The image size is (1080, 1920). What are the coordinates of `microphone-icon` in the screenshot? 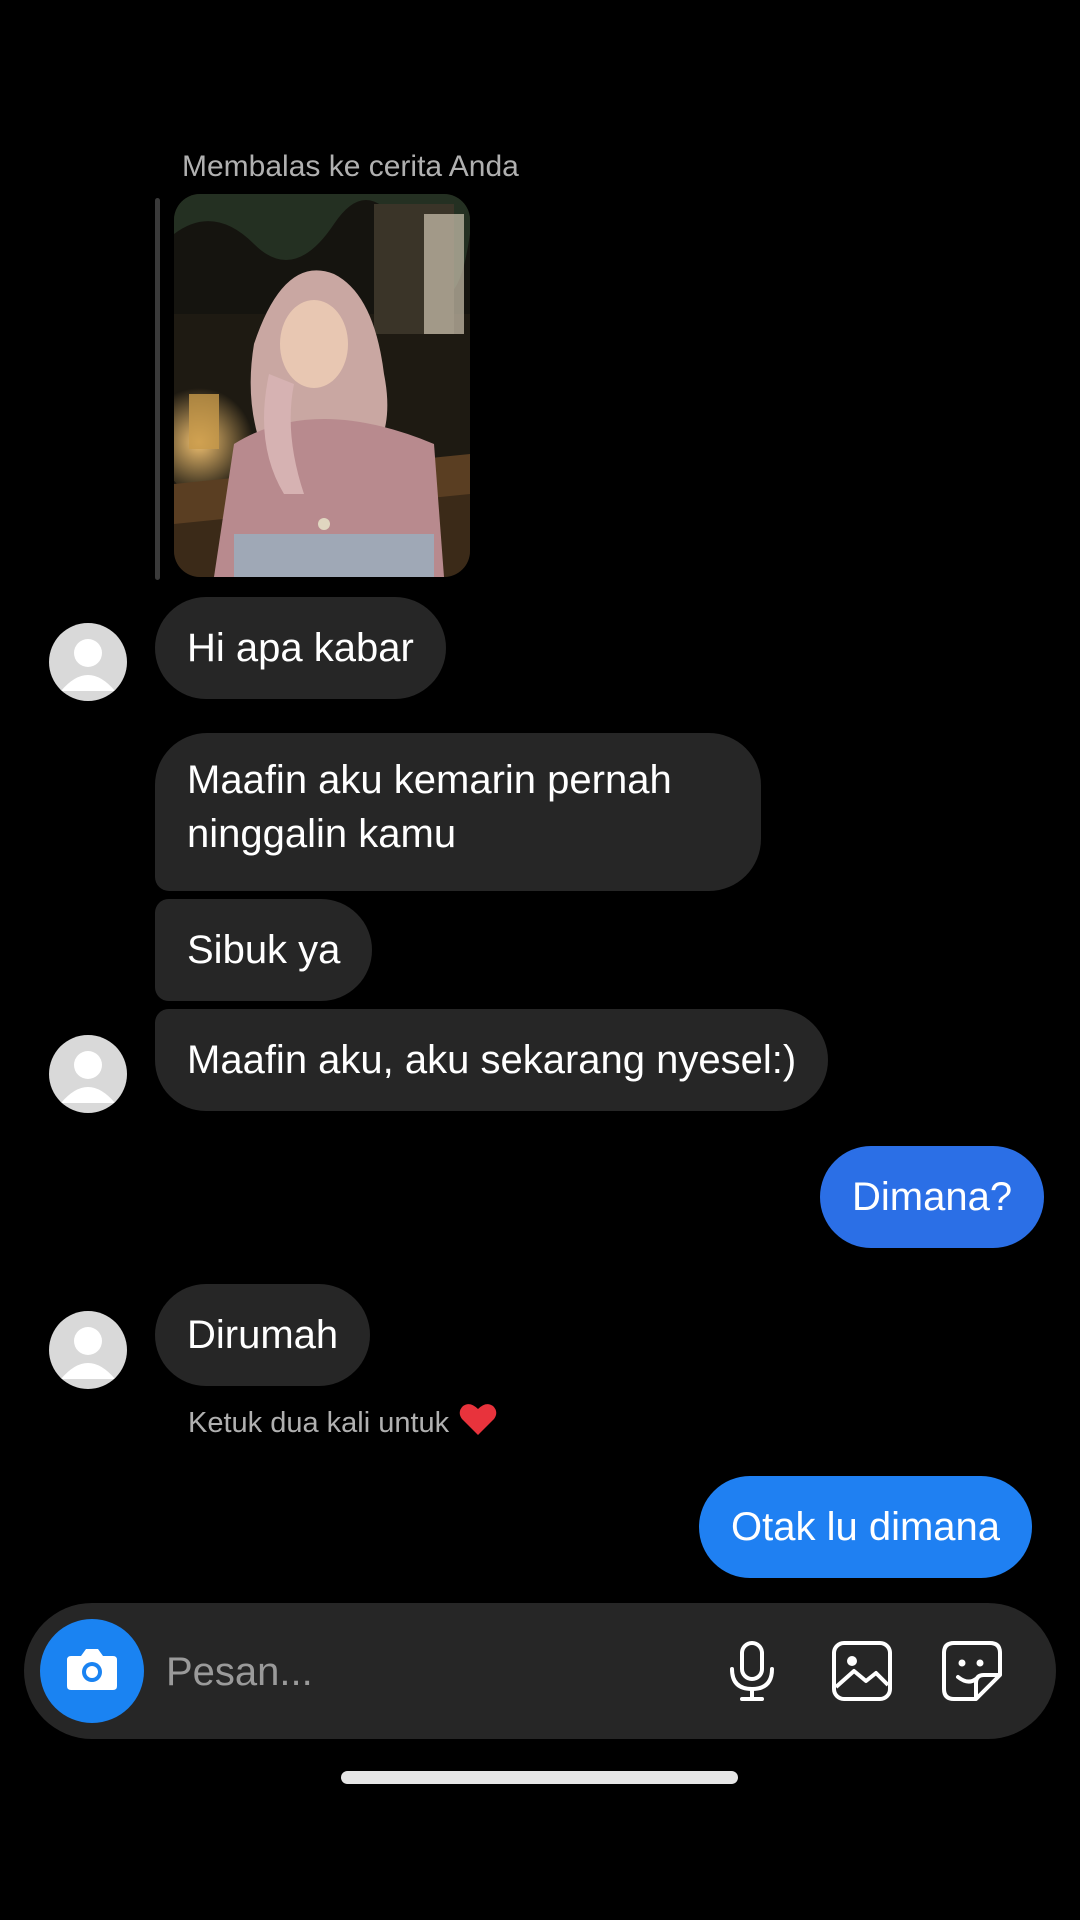 It's located at (752, 1671).